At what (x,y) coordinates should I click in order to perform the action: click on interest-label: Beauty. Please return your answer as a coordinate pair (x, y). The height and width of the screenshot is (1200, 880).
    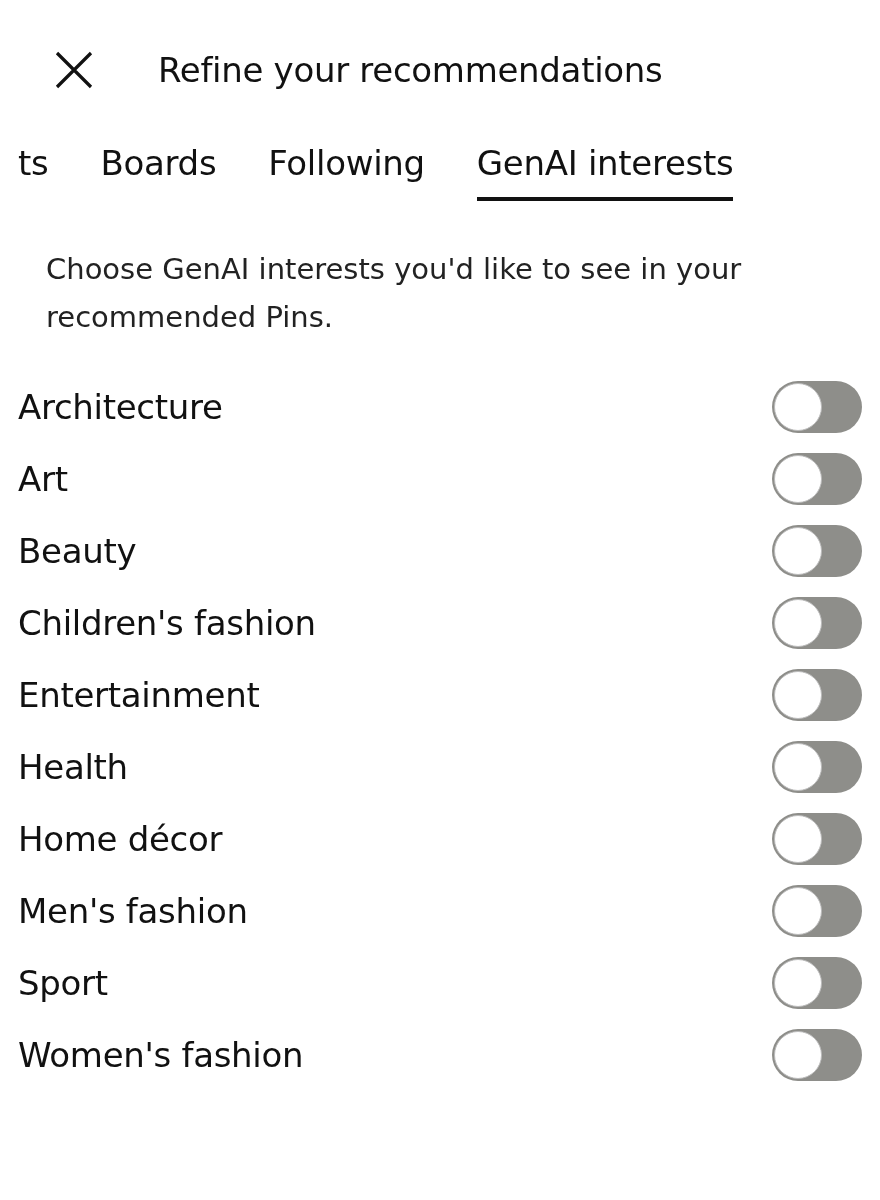
    Looking at the image, I should click on (77, 551).